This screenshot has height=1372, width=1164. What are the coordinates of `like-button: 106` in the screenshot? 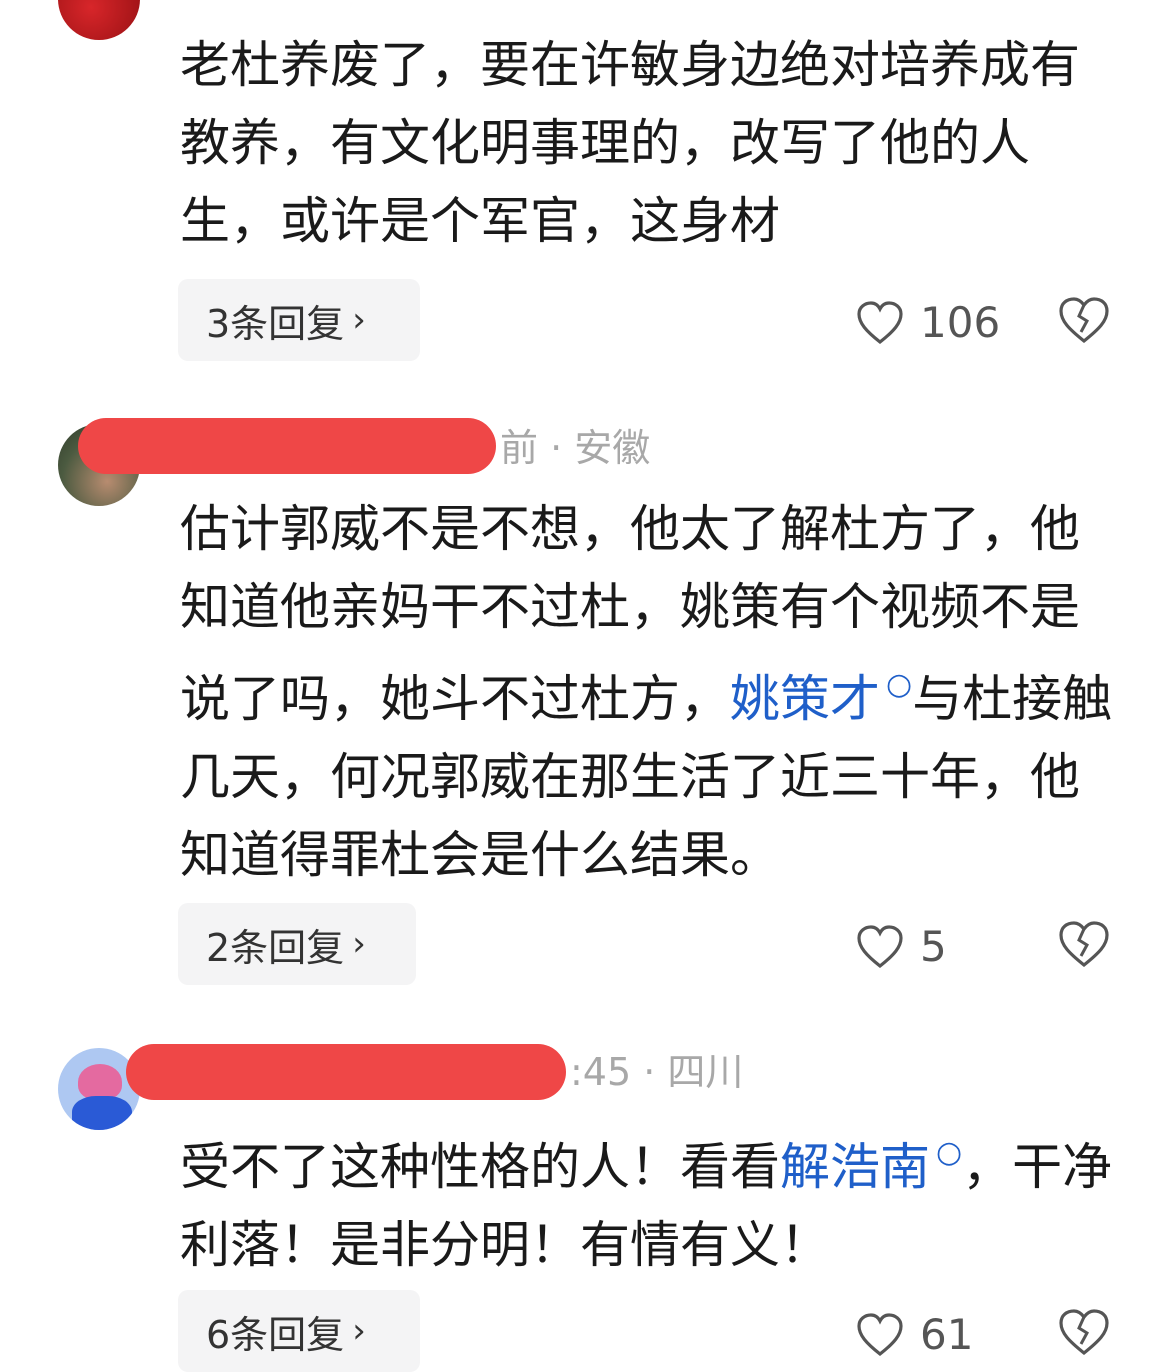 It's located at (928, 322).